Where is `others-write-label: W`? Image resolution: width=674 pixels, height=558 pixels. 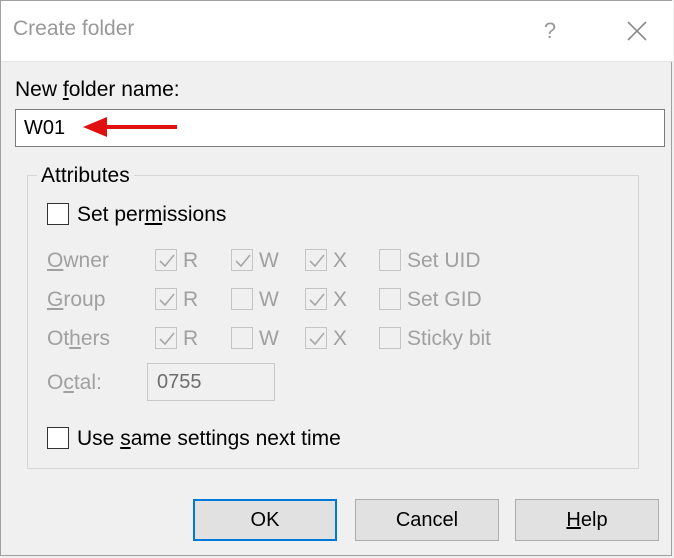
others-write-label: W is located at coordinates (269, 338).